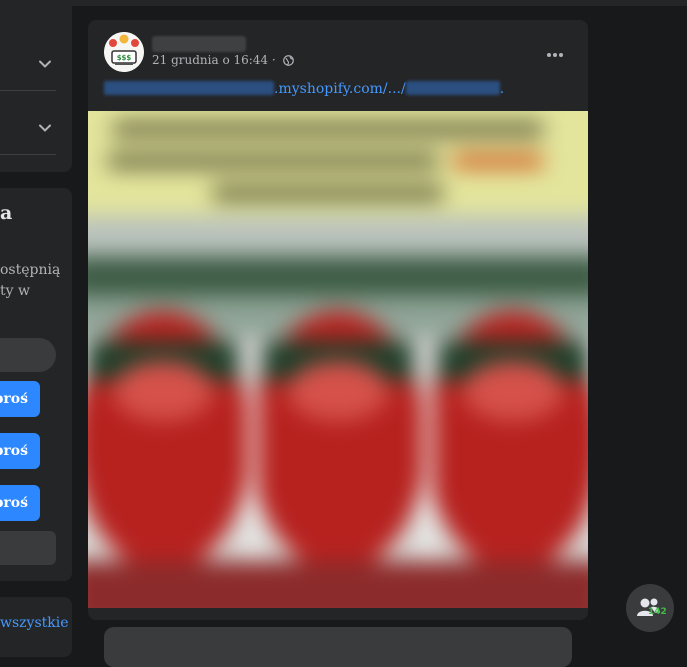  I want to click on link-domain: .myshopify.com/.../, so click(340, 89).